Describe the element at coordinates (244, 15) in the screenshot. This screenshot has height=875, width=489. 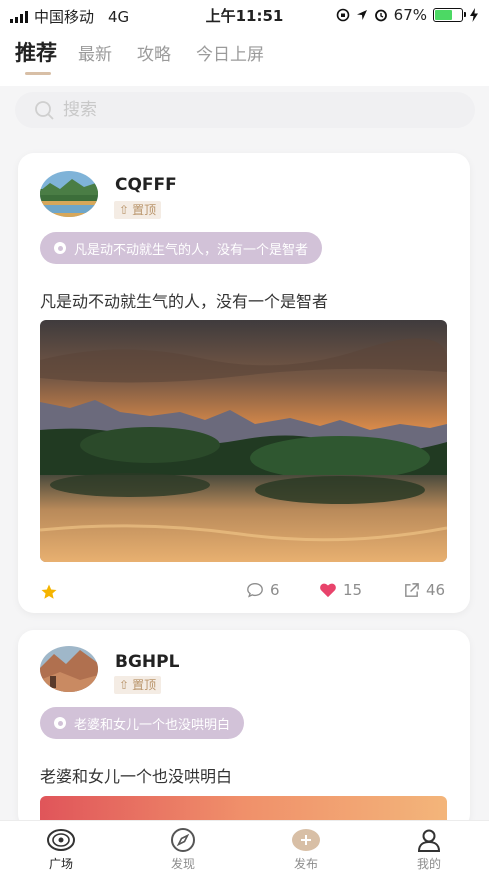
I see `status-bar: 中国移动 4G 上午11:51 67%` at that location.